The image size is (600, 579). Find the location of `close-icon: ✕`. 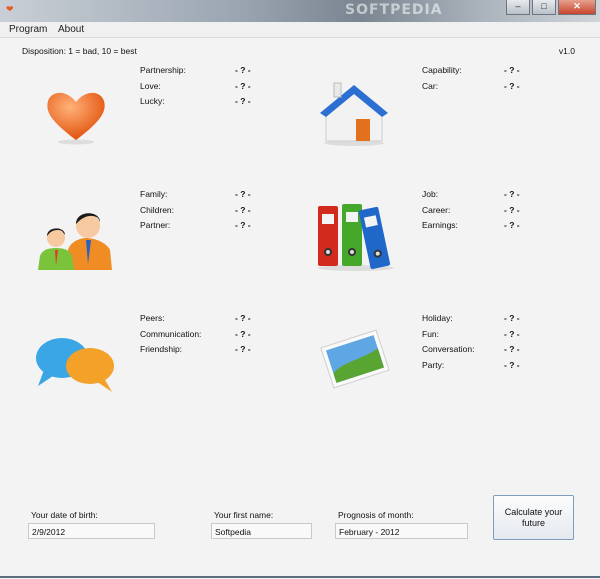

close-icon: ✕ is located at coordinates (577, 7).